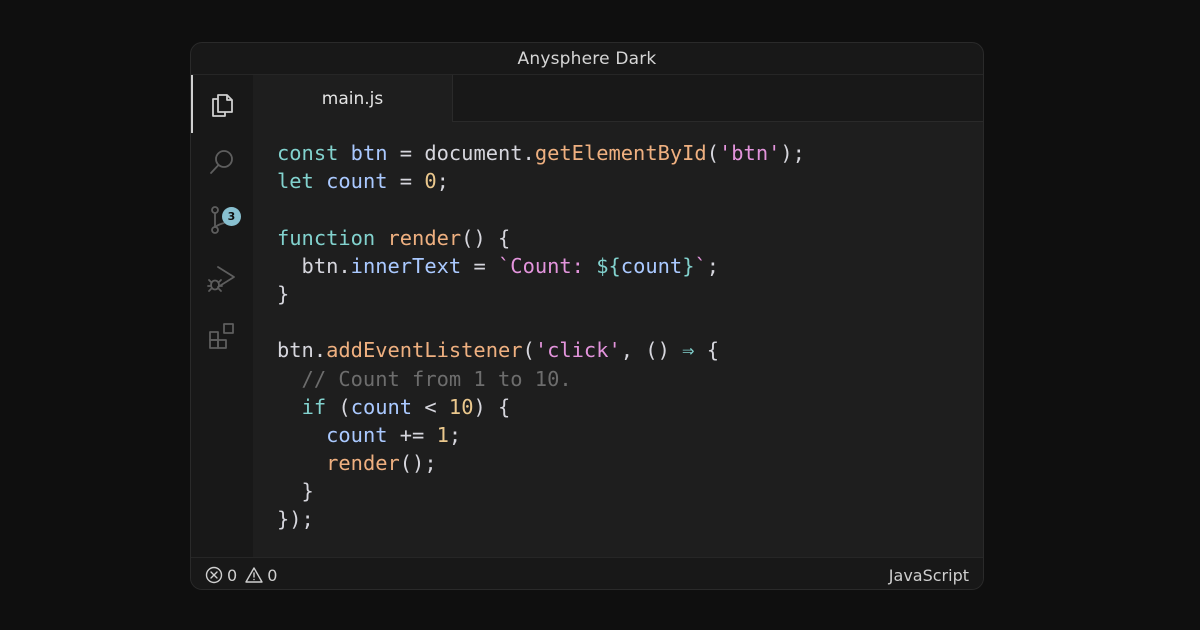  What do you see at coordinates (792, 153) in the screenshot?
I see `code-token: );` at bounding box center [792, 153].